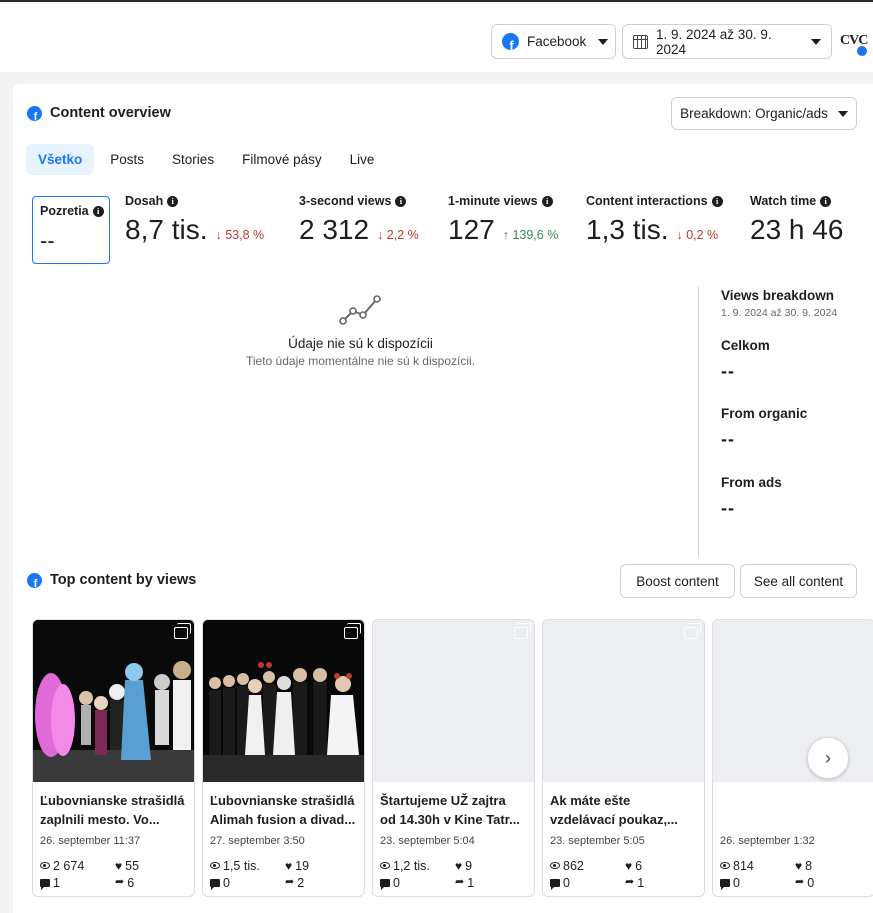  What do you see at coordinates (783, 201) in the screenshot?
I see `metric-label: Watch time` at bounding box center [783, 201].